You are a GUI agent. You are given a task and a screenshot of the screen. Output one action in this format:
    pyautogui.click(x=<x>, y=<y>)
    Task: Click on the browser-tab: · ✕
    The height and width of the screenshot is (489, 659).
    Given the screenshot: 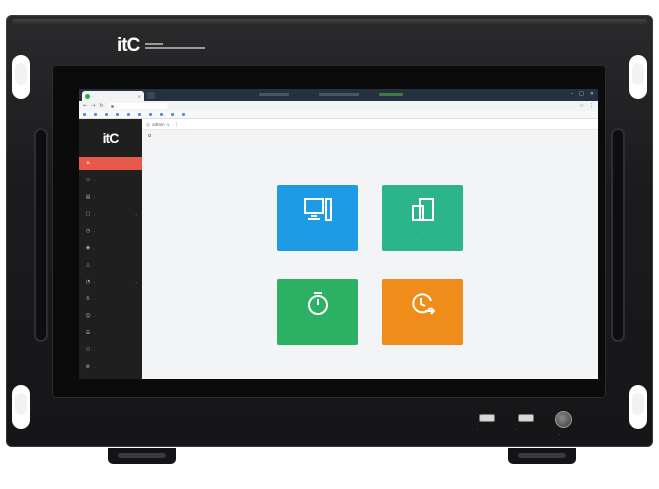 What is the action you would take?
    pyautogui.click(x=113, y=96)
    